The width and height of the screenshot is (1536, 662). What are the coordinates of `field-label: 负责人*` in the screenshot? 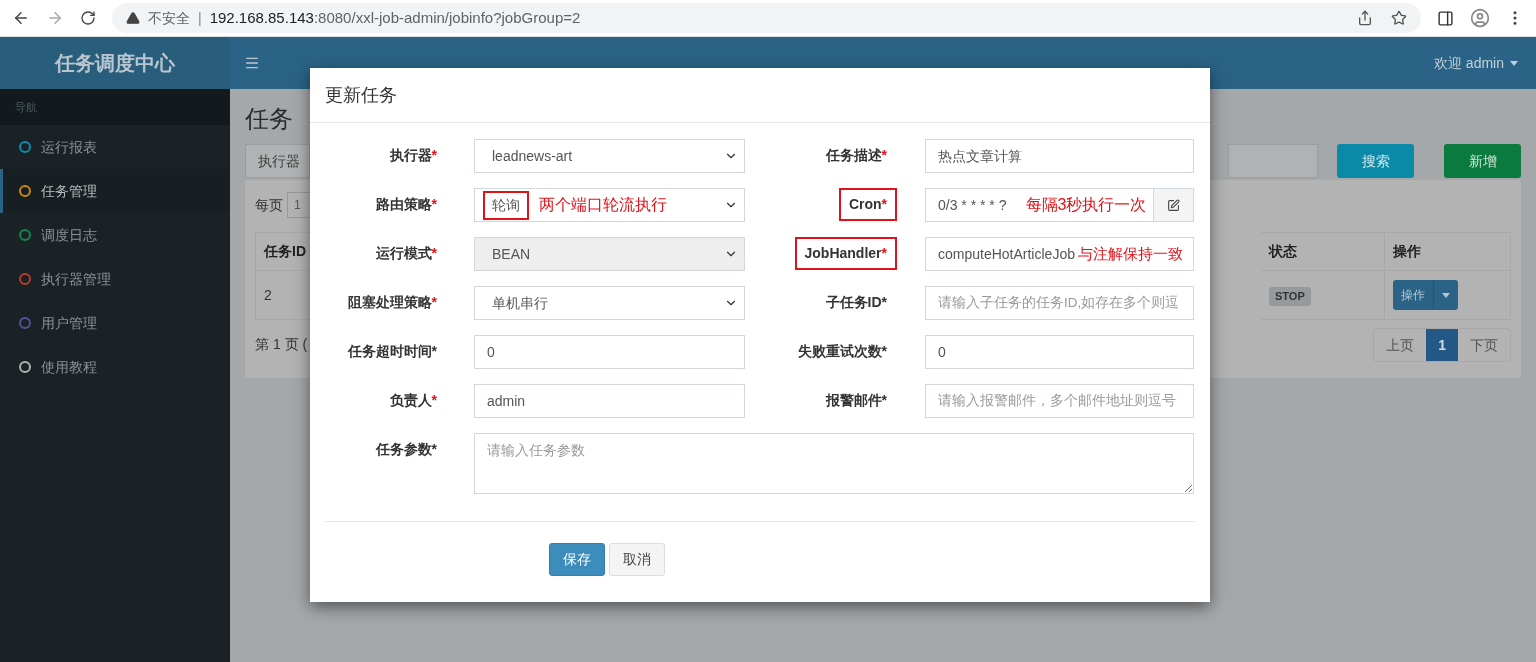 It's located at (413, 400).